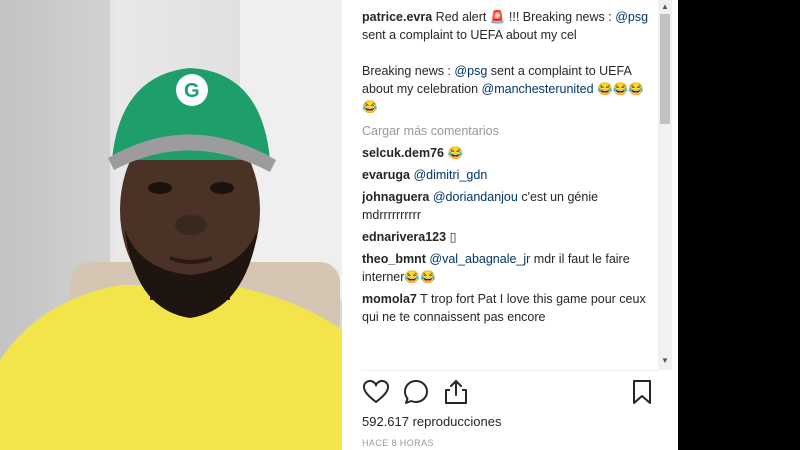 The height and width of the screenshot is (450, 800). What do you see at coordinates (631, 17) in the screenshot?
I see `caption-mention: @psg` at bounding box center [631, 17].